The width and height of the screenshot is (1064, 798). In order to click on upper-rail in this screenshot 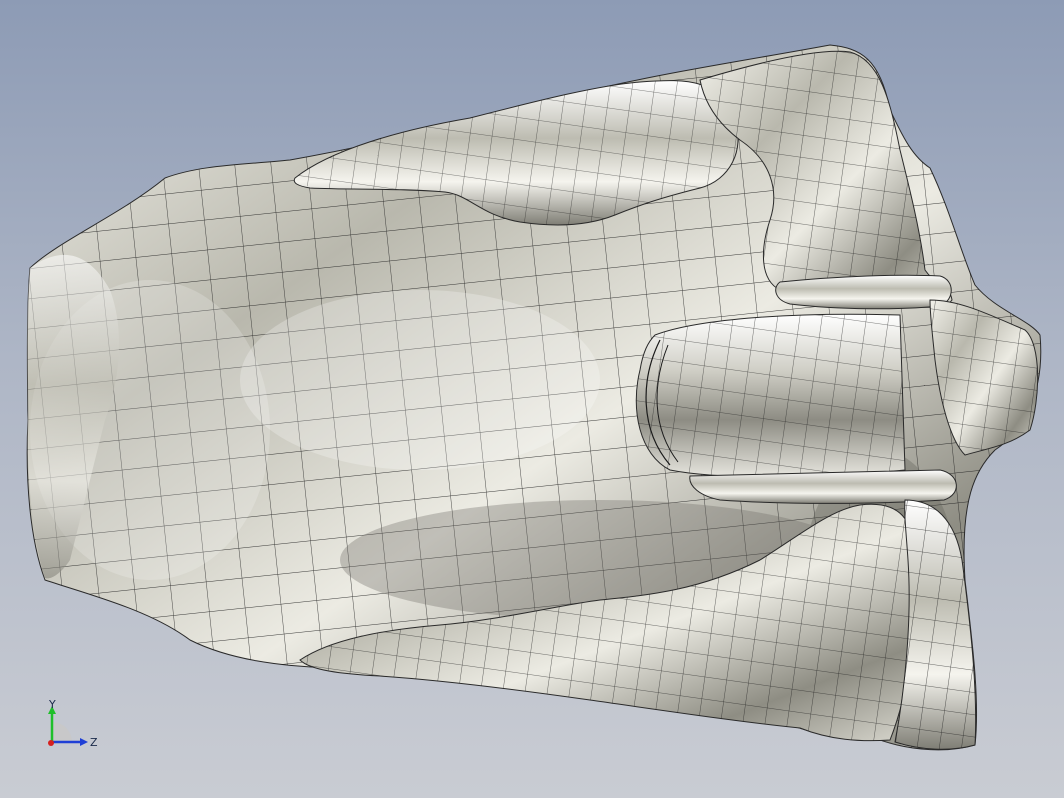, I will do `click(863, 292)`.